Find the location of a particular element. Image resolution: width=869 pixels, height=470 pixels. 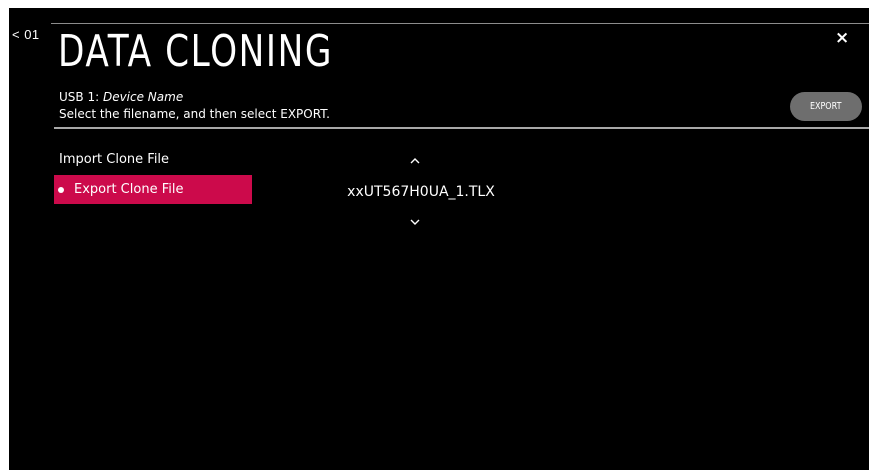

header-divider is located at coordinates (460, 23).